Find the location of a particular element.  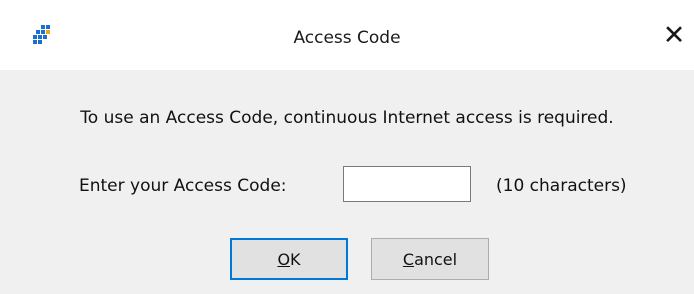

access-code-length-hint: (10 characters) is located at coordinates (561, 186).